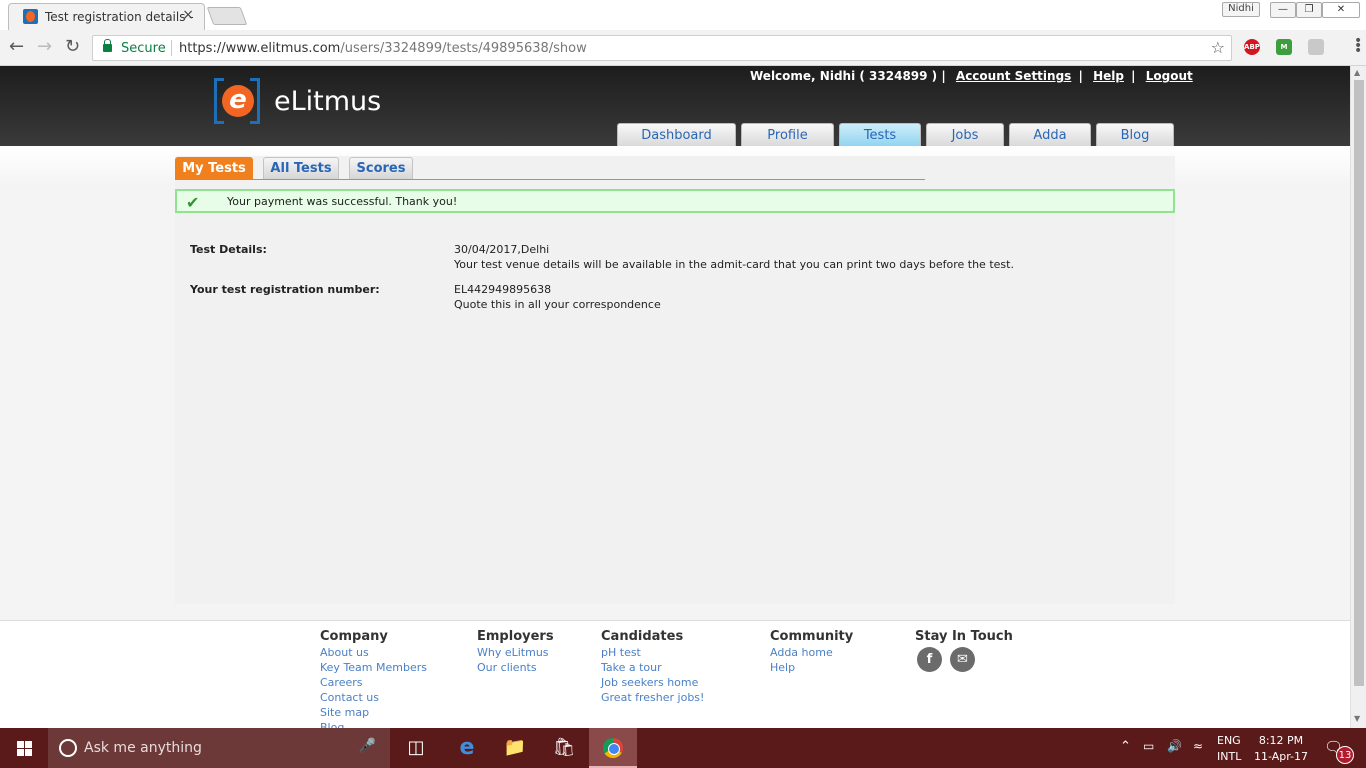 This screenshot has height=768, width=1366. Describe the element at coordinates (676, 135) in the screenshot. I see `tab-dashboard: Dashboard` at that location.